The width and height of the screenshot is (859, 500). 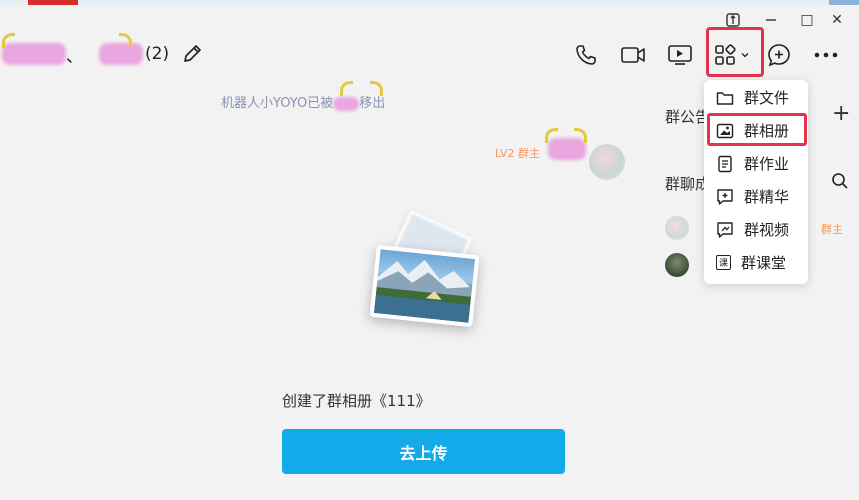 I want to click on maximize-button: □, so click(x=807, y=20).